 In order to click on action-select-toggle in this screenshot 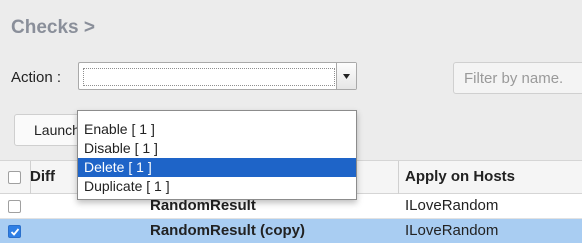, I will do `click(346, 76)`.